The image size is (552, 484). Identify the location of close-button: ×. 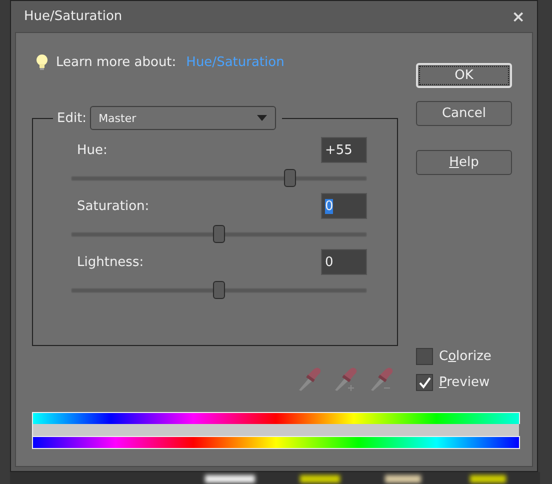
(518, 16).